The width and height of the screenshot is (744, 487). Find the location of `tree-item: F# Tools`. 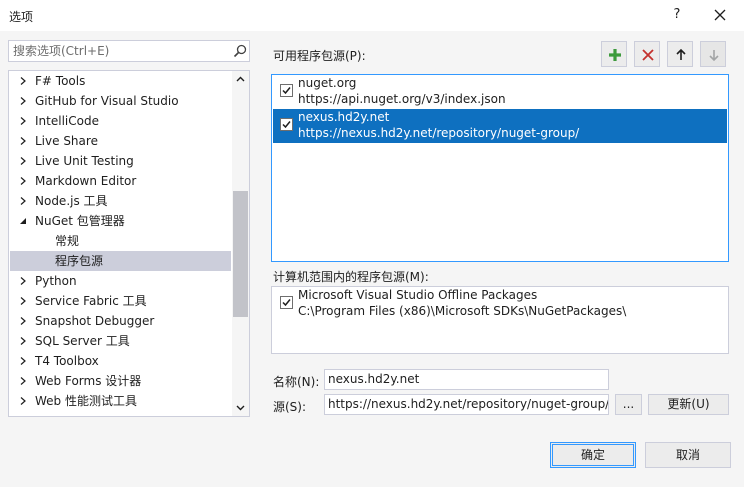

tree-item: F# Tools is located at coordinates (120, 81).